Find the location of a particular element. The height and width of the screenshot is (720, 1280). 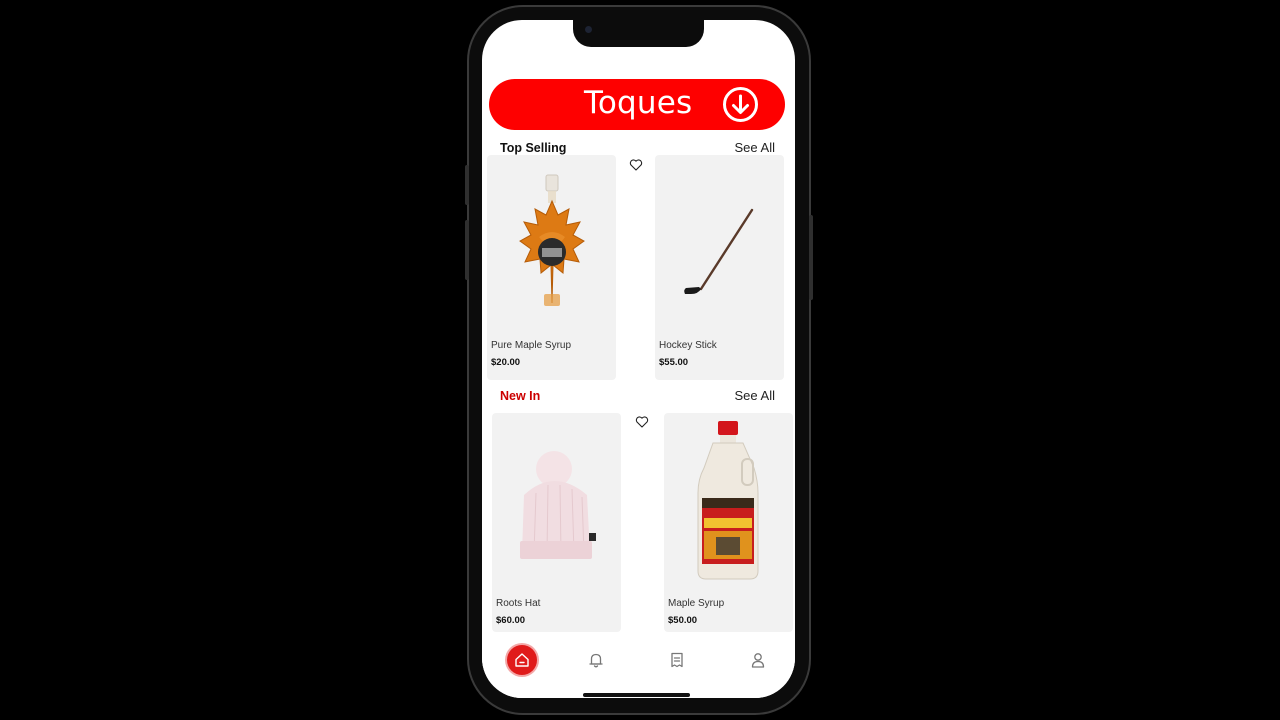

home-icon is located at coordinates (522, 660).